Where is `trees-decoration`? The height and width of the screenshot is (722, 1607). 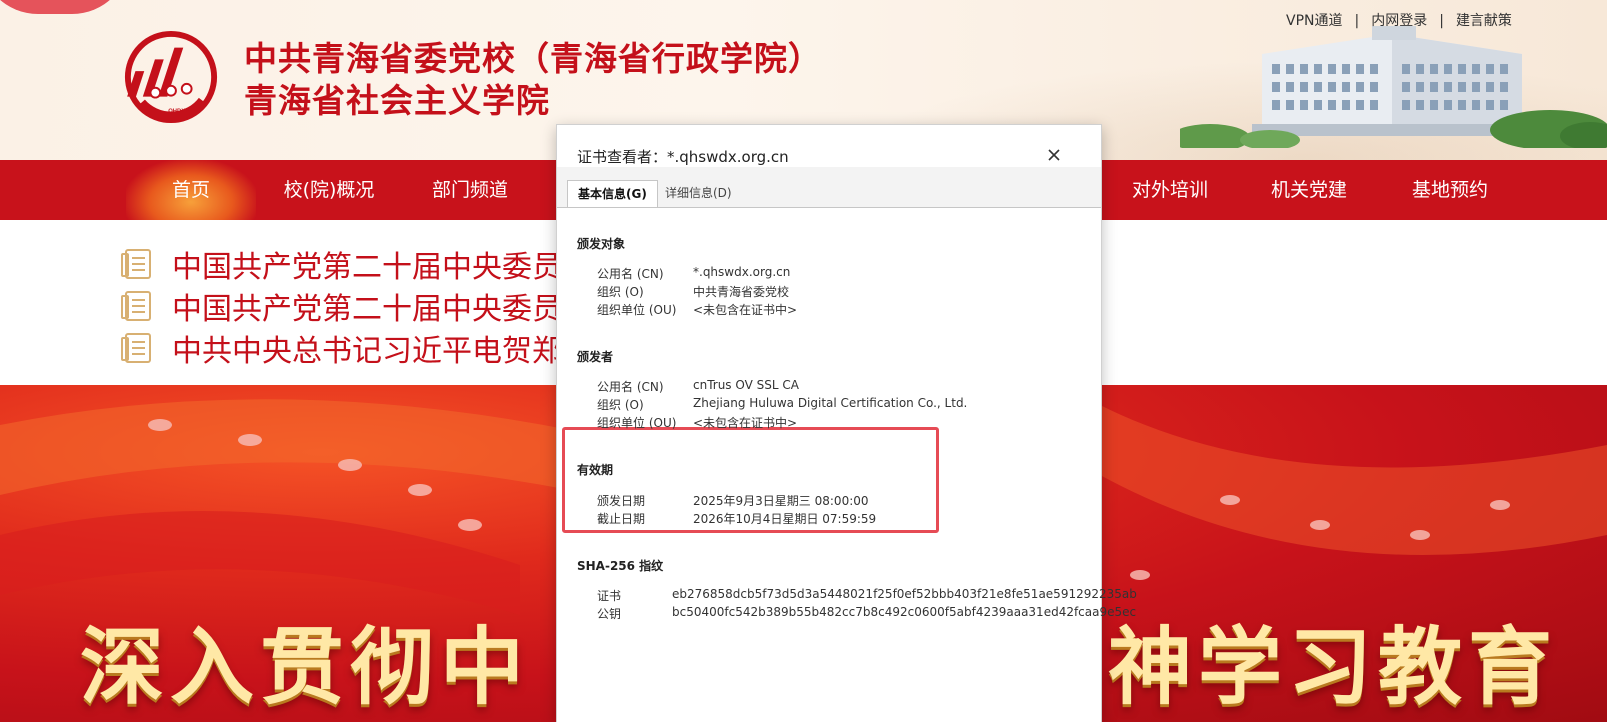 trees-decoration is located at coordinates (1393, 129).